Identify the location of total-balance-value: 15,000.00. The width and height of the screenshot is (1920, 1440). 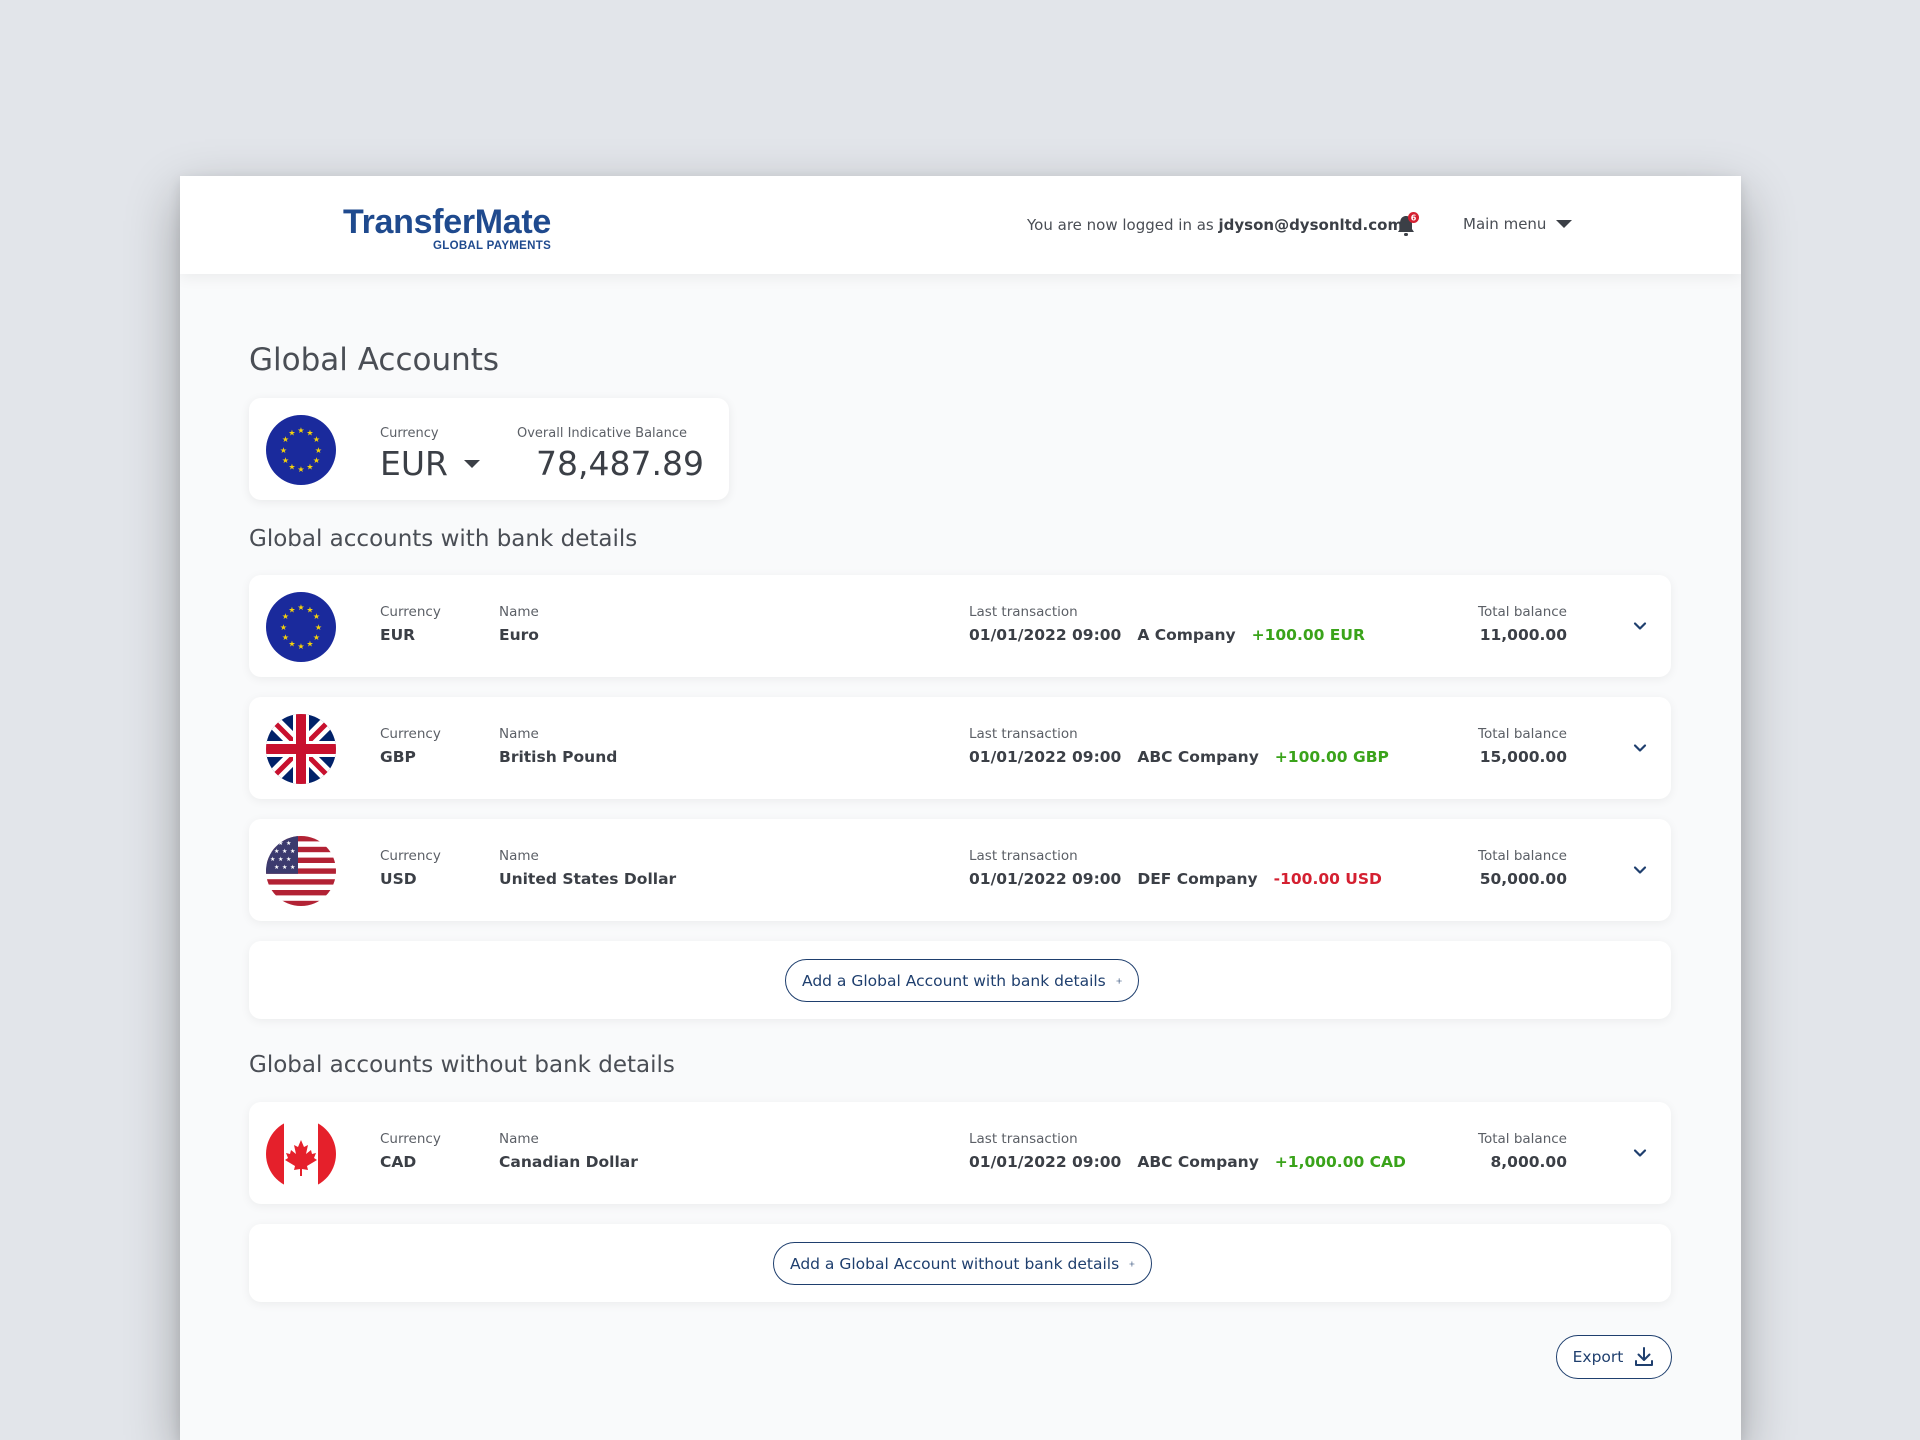
(1523, 757).